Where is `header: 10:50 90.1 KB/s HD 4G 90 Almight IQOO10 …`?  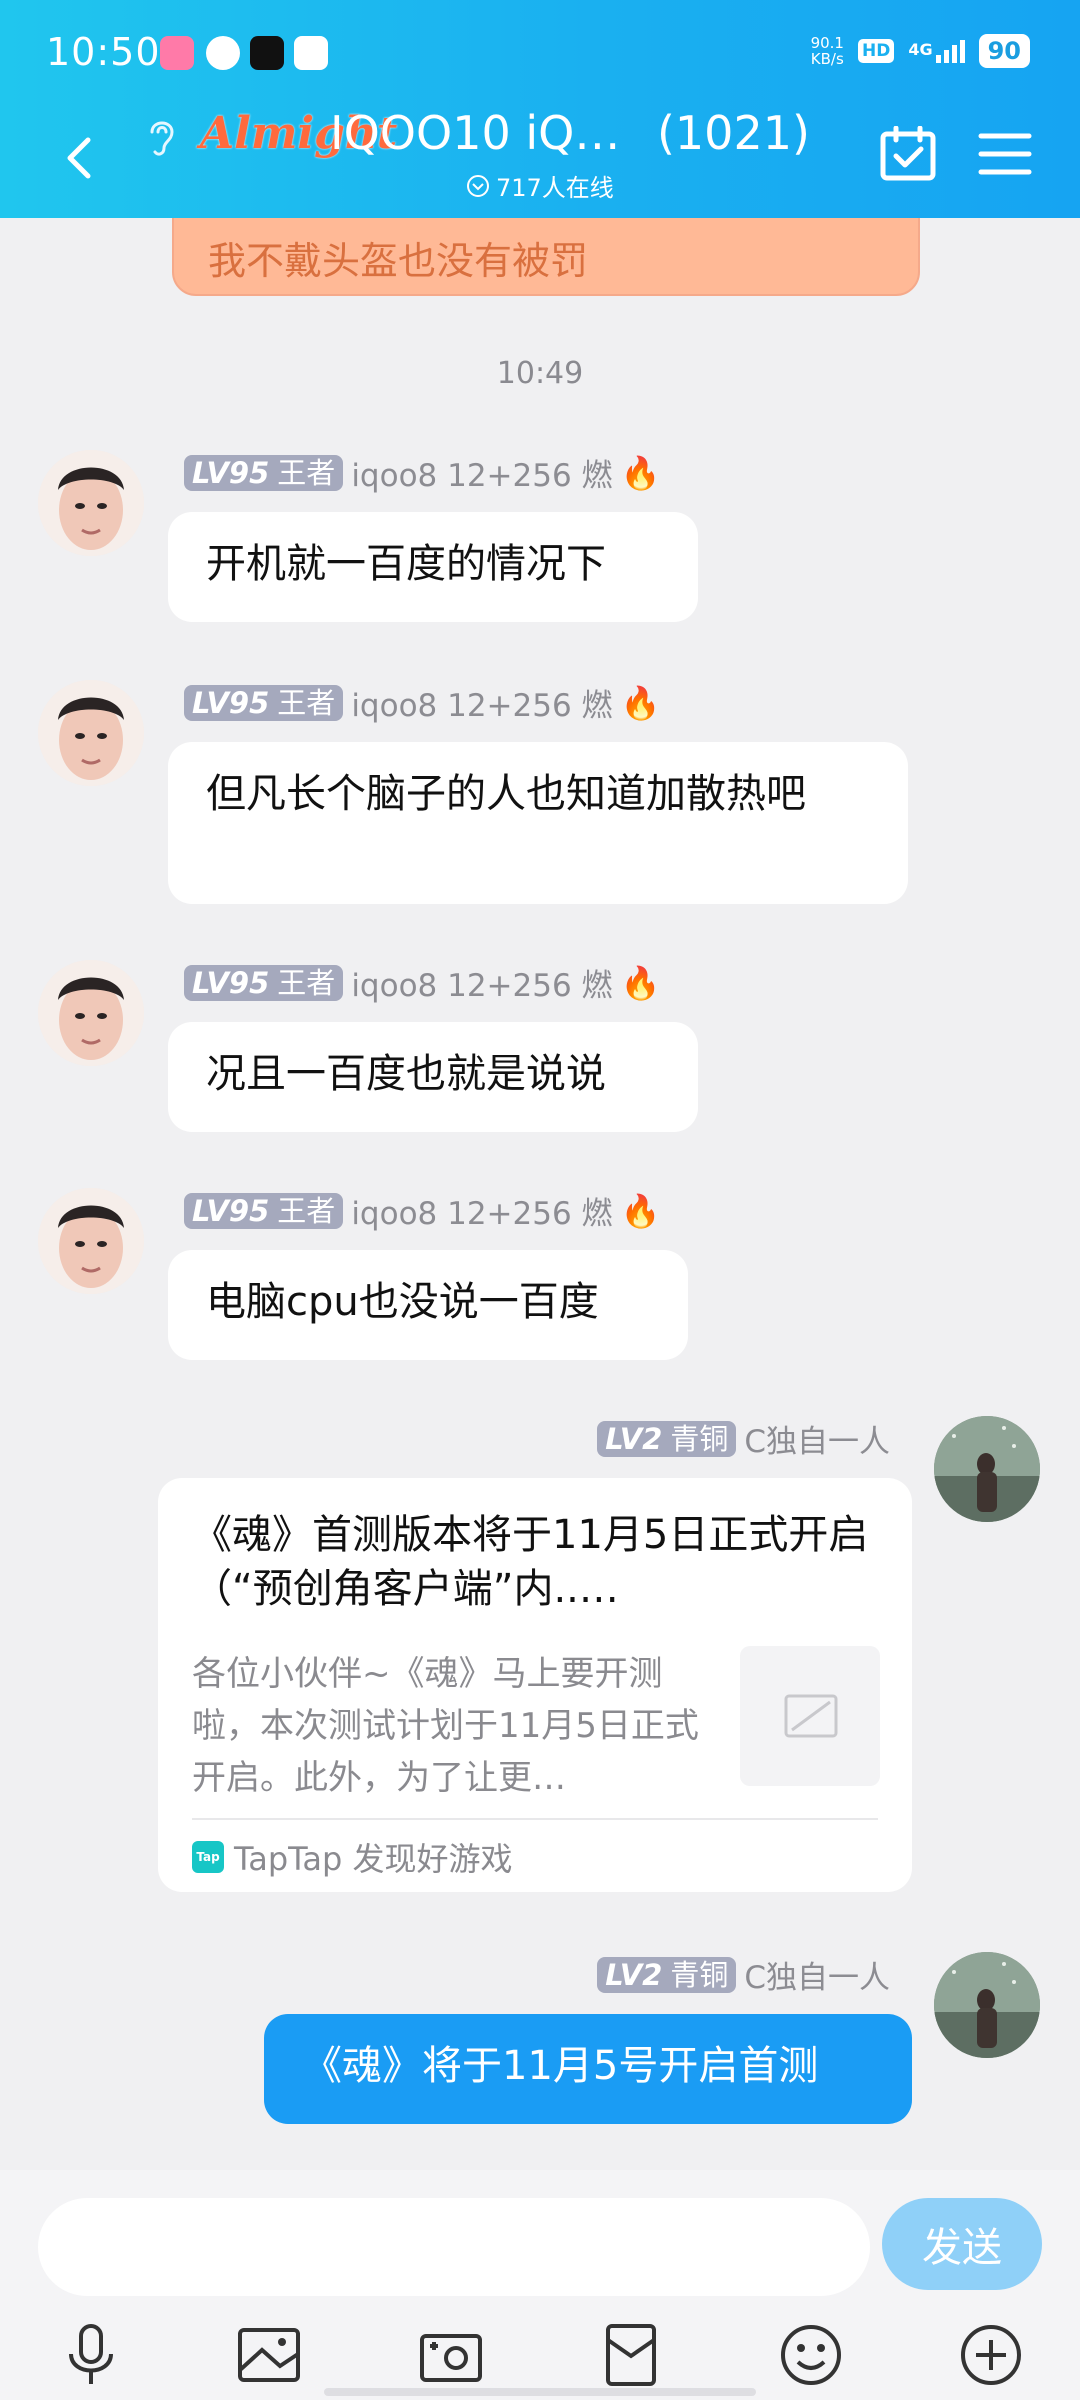
header: 10:50 90.1 KB/s HD 4G 90 Almight IQOO10 … is located at coordinates (540, 109).